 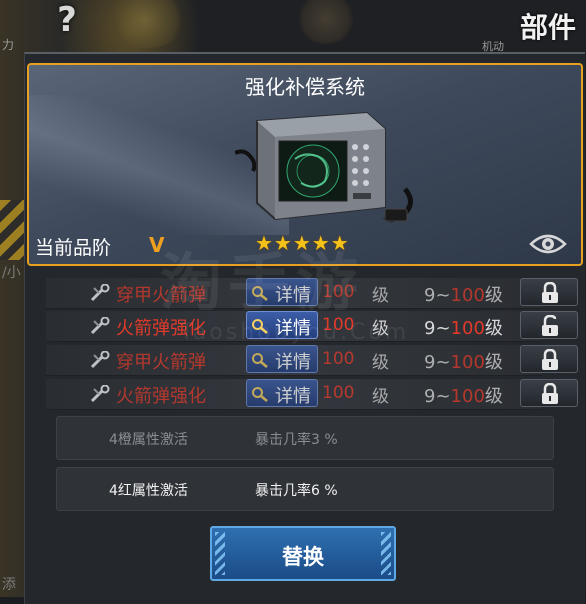 I want to click on star-rating: ★★★★★, so click(x=302, y=243).